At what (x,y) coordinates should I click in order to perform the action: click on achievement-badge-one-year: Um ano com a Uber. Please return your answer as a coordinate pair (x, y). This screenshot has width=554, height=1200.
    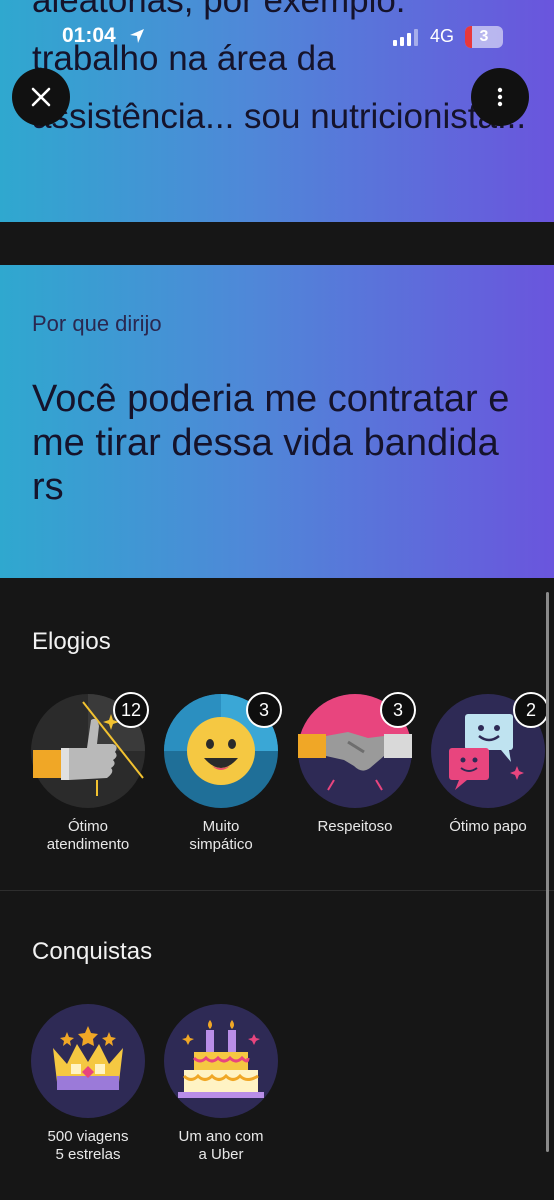
    Looking at the image, I should click on (221, 1084).